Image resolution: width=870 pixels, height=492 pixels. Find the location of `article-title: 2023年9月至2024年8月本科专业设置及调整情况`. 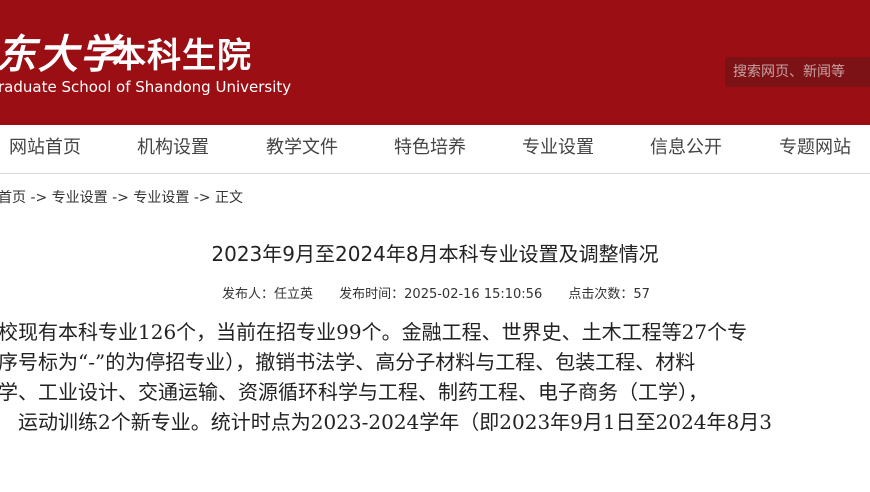

article-title: 2023年9月至2024年8月本科专业设置及调整情况 is located at coordinates (435, 254).